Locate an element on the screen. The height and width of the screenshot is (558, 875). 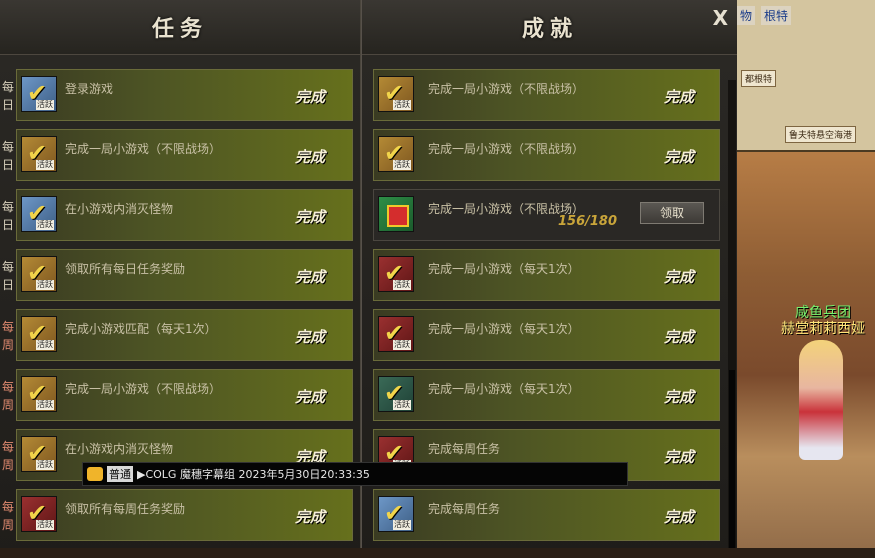
task-icon is located at coordinates (396, 214).